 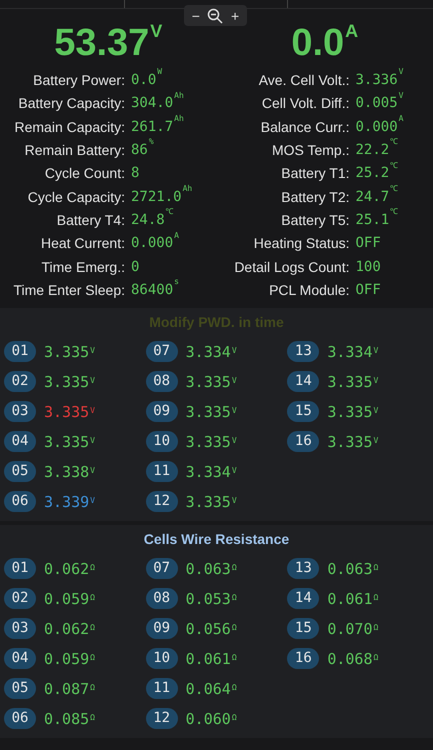 What do you see at coordinates (310, 150) in the screenshot?
I see `stat-label: MOS Temp.:` at bounding box center [310, 150].